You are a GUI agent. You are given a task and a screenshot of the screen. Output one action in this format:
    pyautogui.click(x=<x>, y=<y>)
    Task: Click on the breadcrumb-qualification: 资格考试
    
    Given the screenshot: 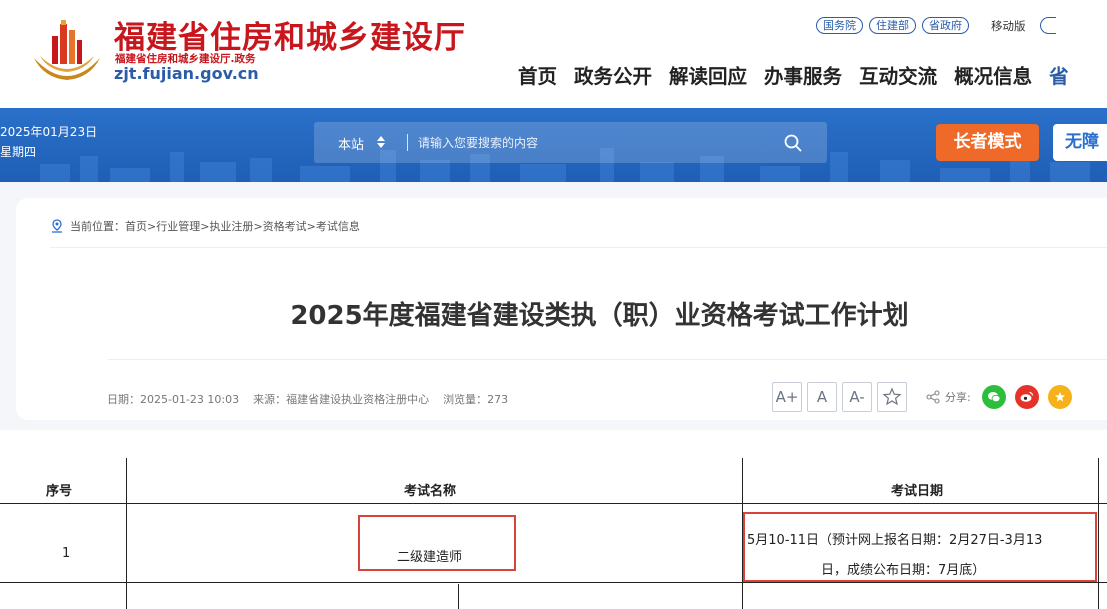 What is the action you would take?
    pyautogui.click(x=285, y=226)
    